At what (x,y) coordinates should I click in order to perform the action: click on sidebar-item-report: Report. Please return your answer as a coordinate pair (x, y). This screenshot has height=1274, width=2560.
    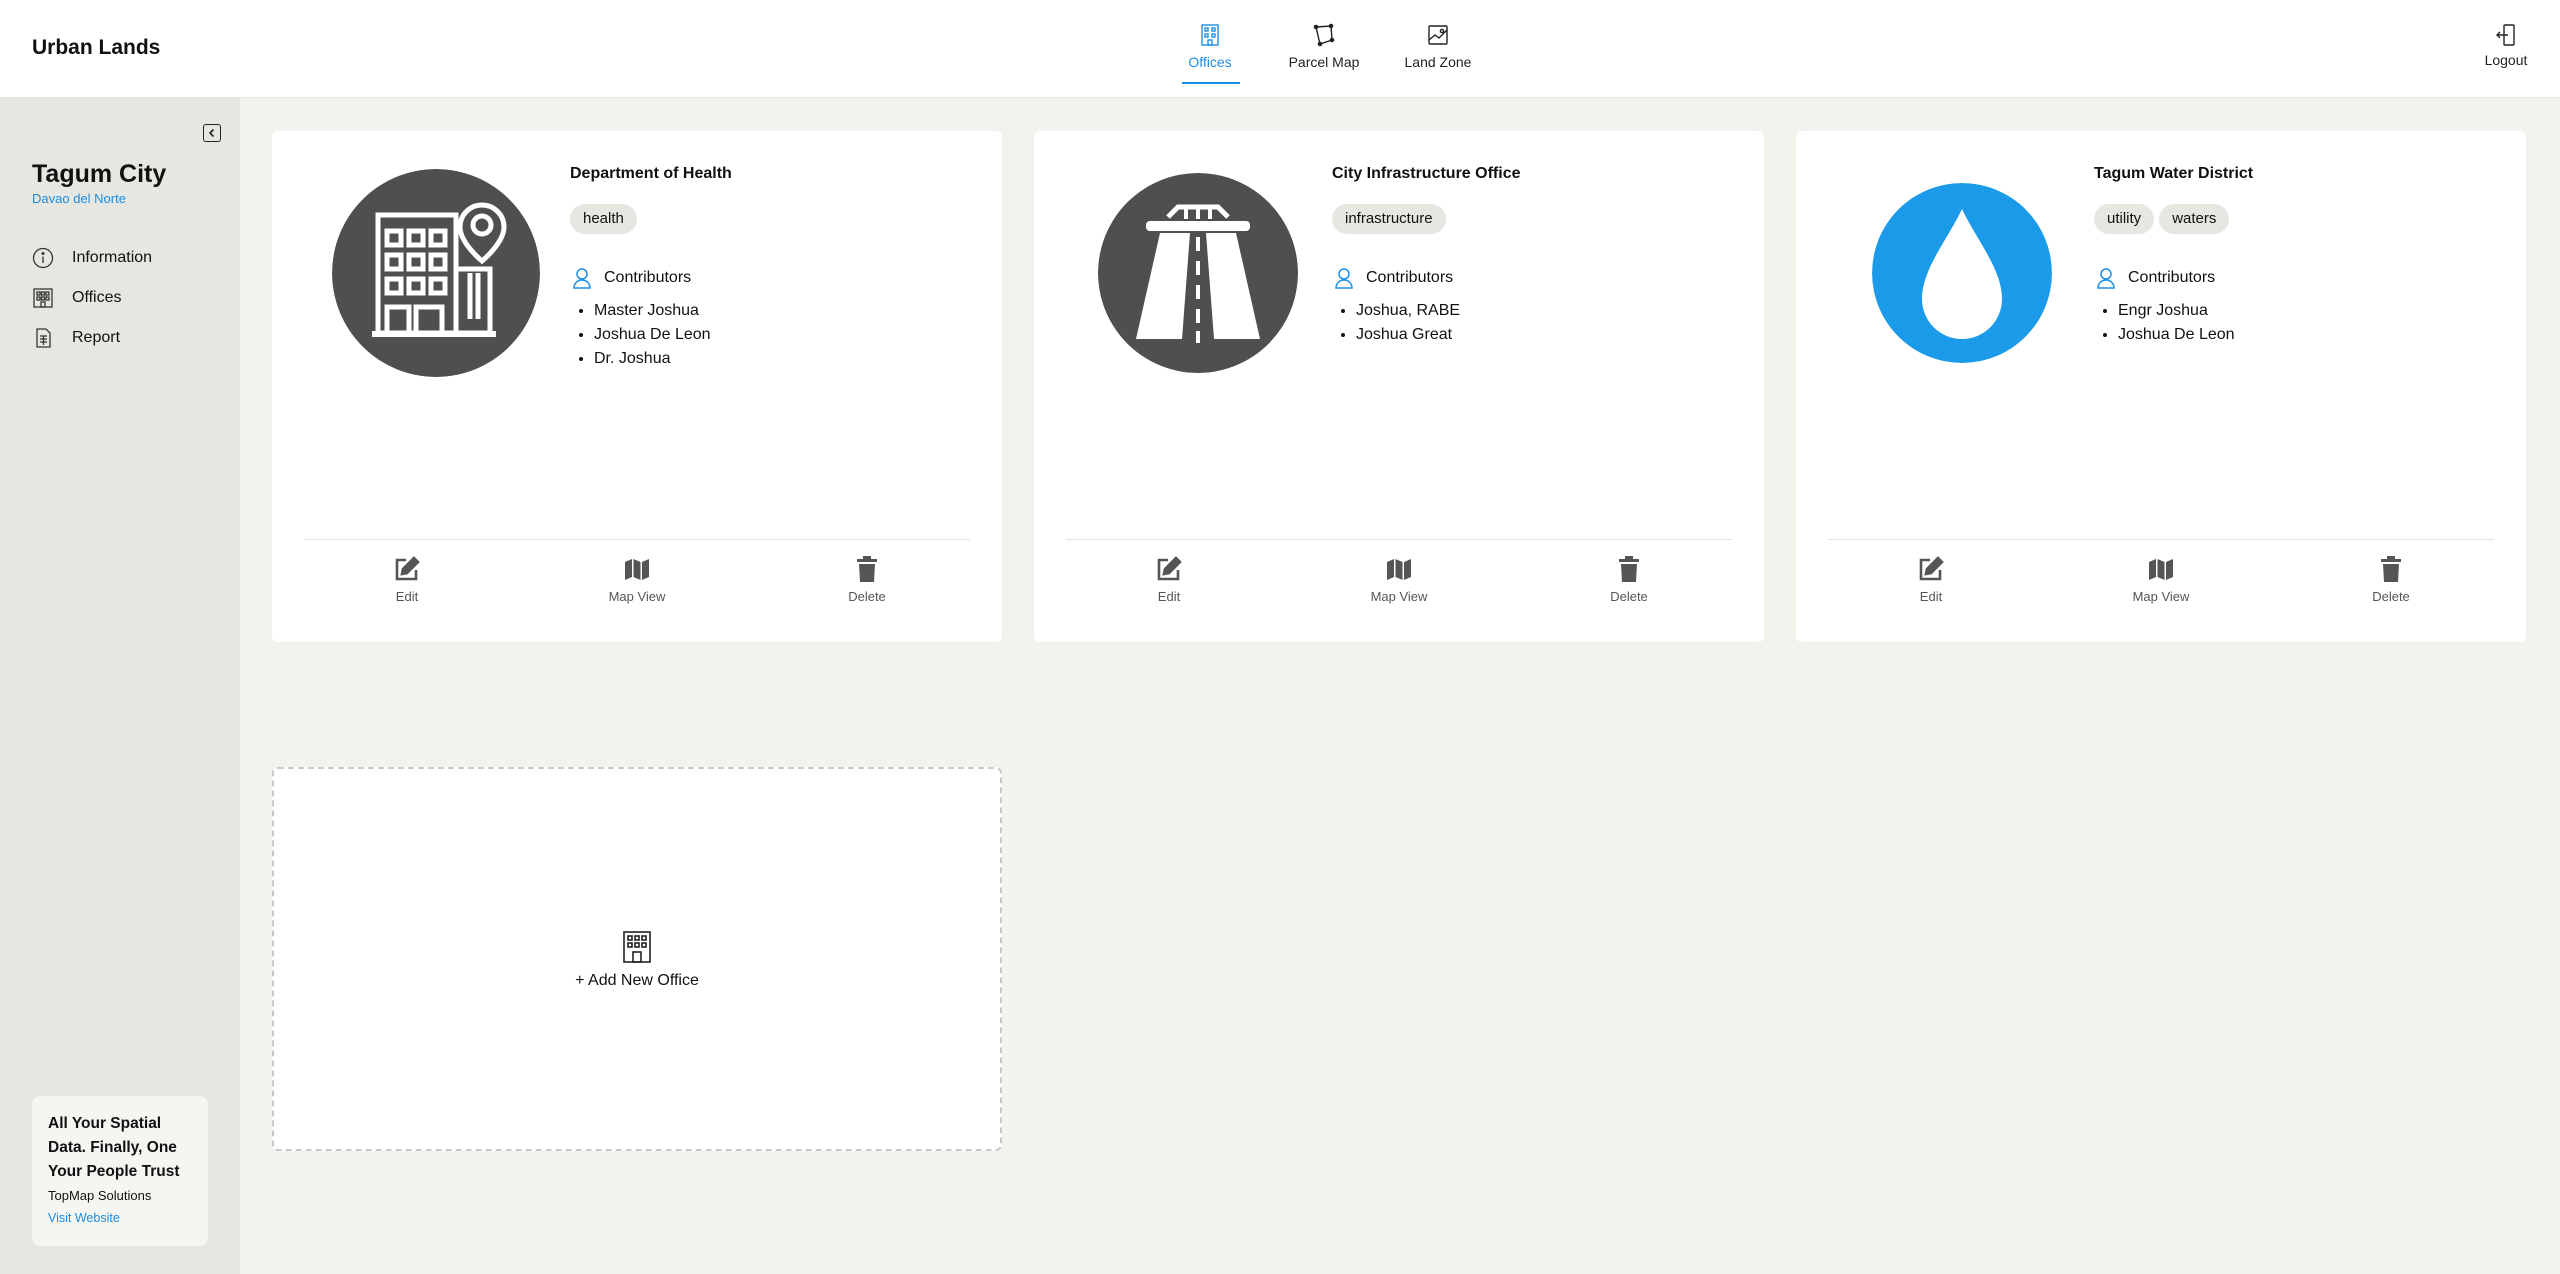
    Looking at the image, I should click on (92, 338).